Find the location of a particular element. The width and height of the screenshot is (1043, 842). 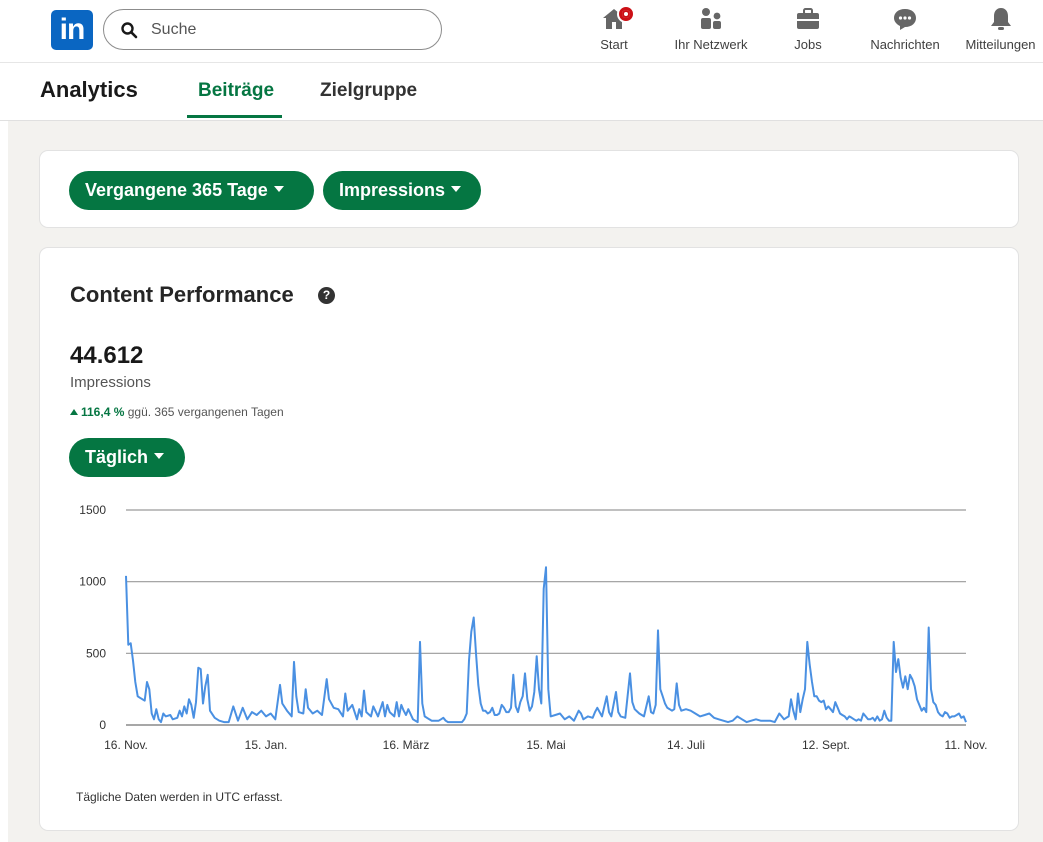

x-tick-label: 15. Jan. is located at coordinates (266, 745).